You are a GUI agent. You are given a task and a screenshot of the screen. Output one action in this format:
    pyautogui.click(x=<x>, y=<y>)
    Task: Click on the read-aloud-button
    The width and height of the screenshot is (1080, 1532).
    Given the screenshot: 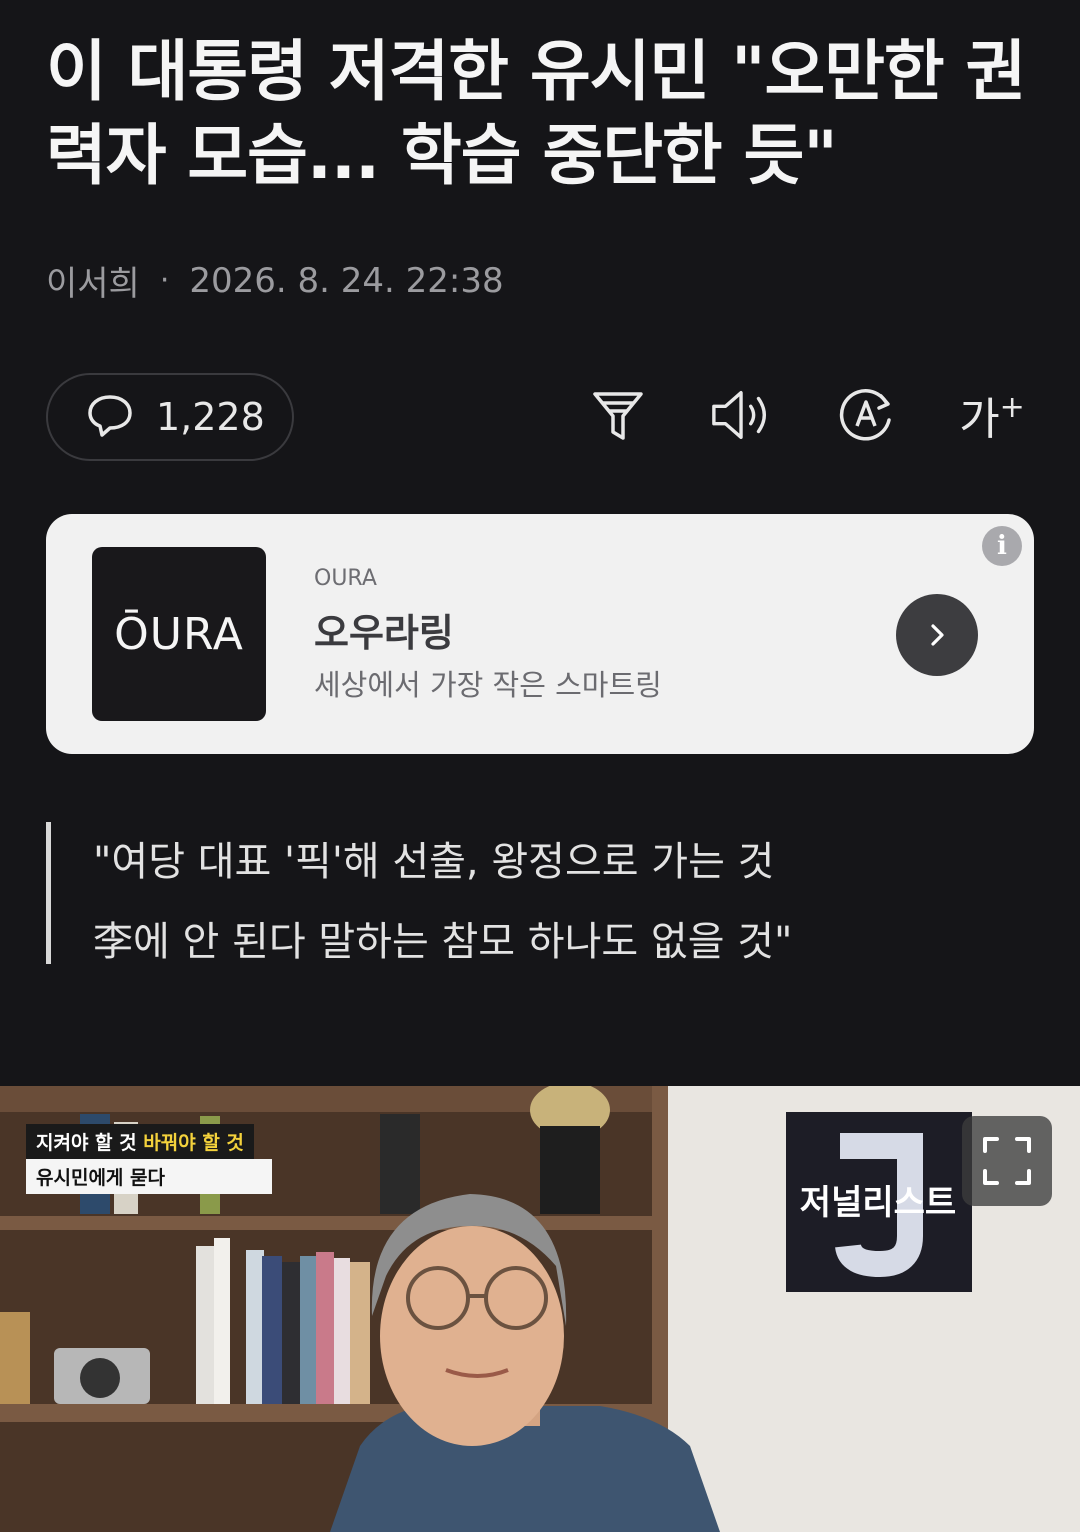 What is the action you would take?
    pyautogui.click(x=742, y=415)
    